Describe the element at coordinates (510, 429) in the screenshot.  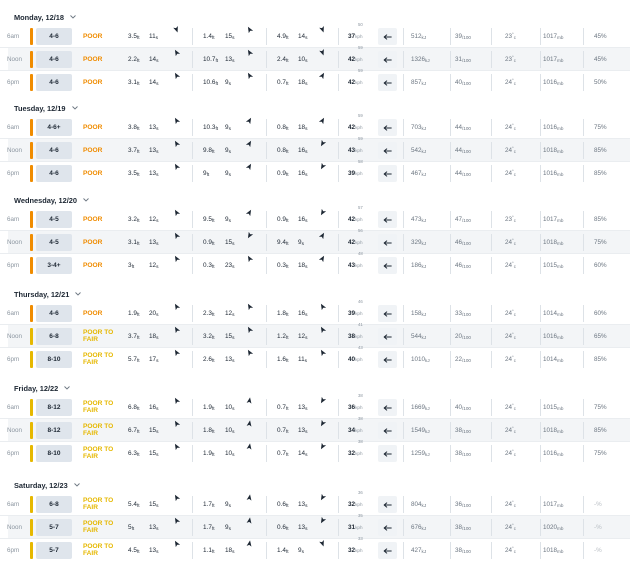
I see `water-temperature: 24 ° c` at that location.